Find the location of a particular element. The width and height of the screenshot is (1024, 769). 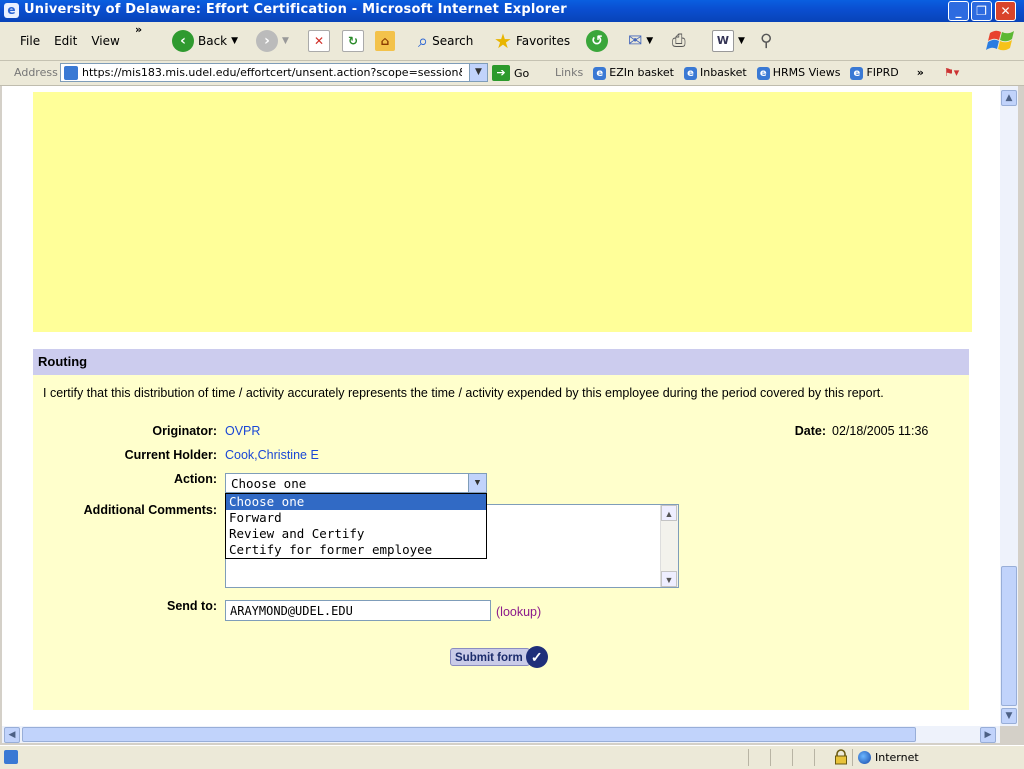

action-option-review-certify: Review and Certify is located at coordinates (356, 534).